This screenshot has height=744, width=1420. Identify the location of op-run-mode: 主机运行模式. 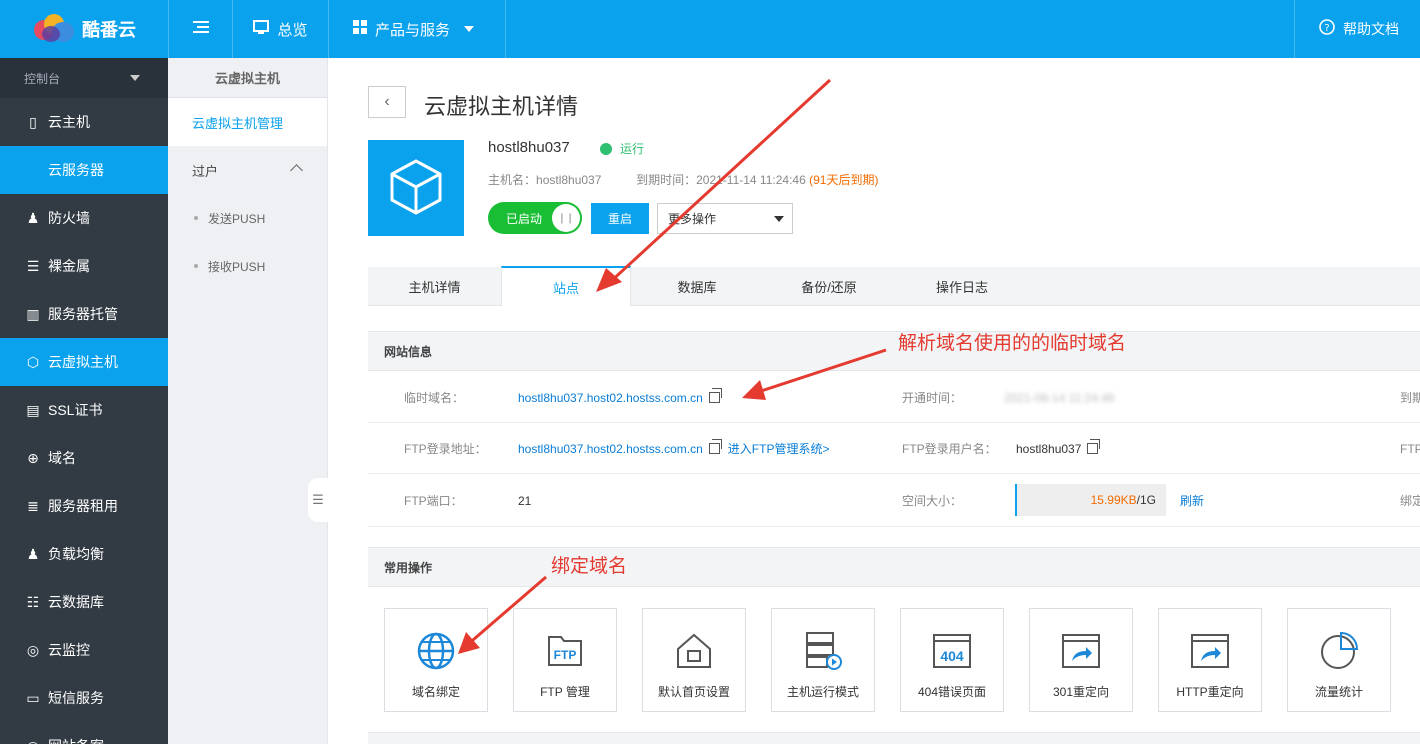
(823, 660).